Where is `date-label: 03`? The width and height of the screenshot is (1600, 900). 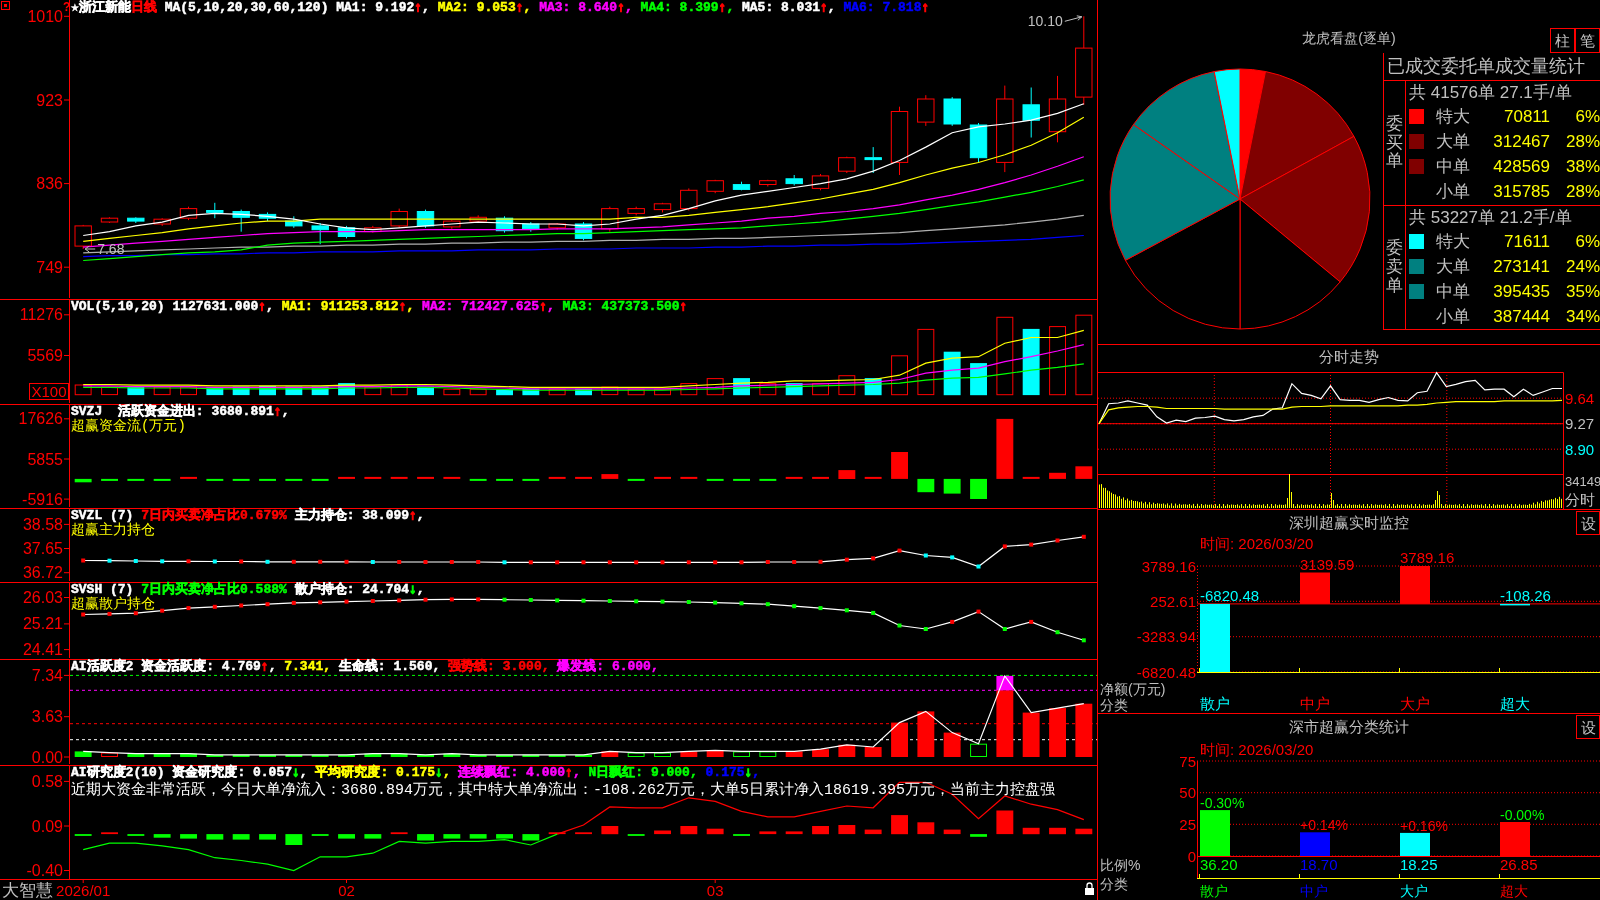
date-label: 03 is located at coordinates (715, 890).